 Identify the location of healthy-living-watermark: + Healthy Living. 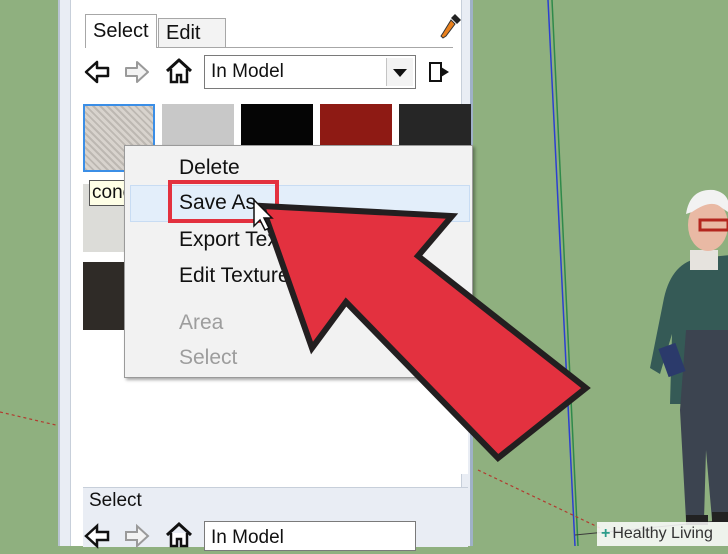
(662, 534).